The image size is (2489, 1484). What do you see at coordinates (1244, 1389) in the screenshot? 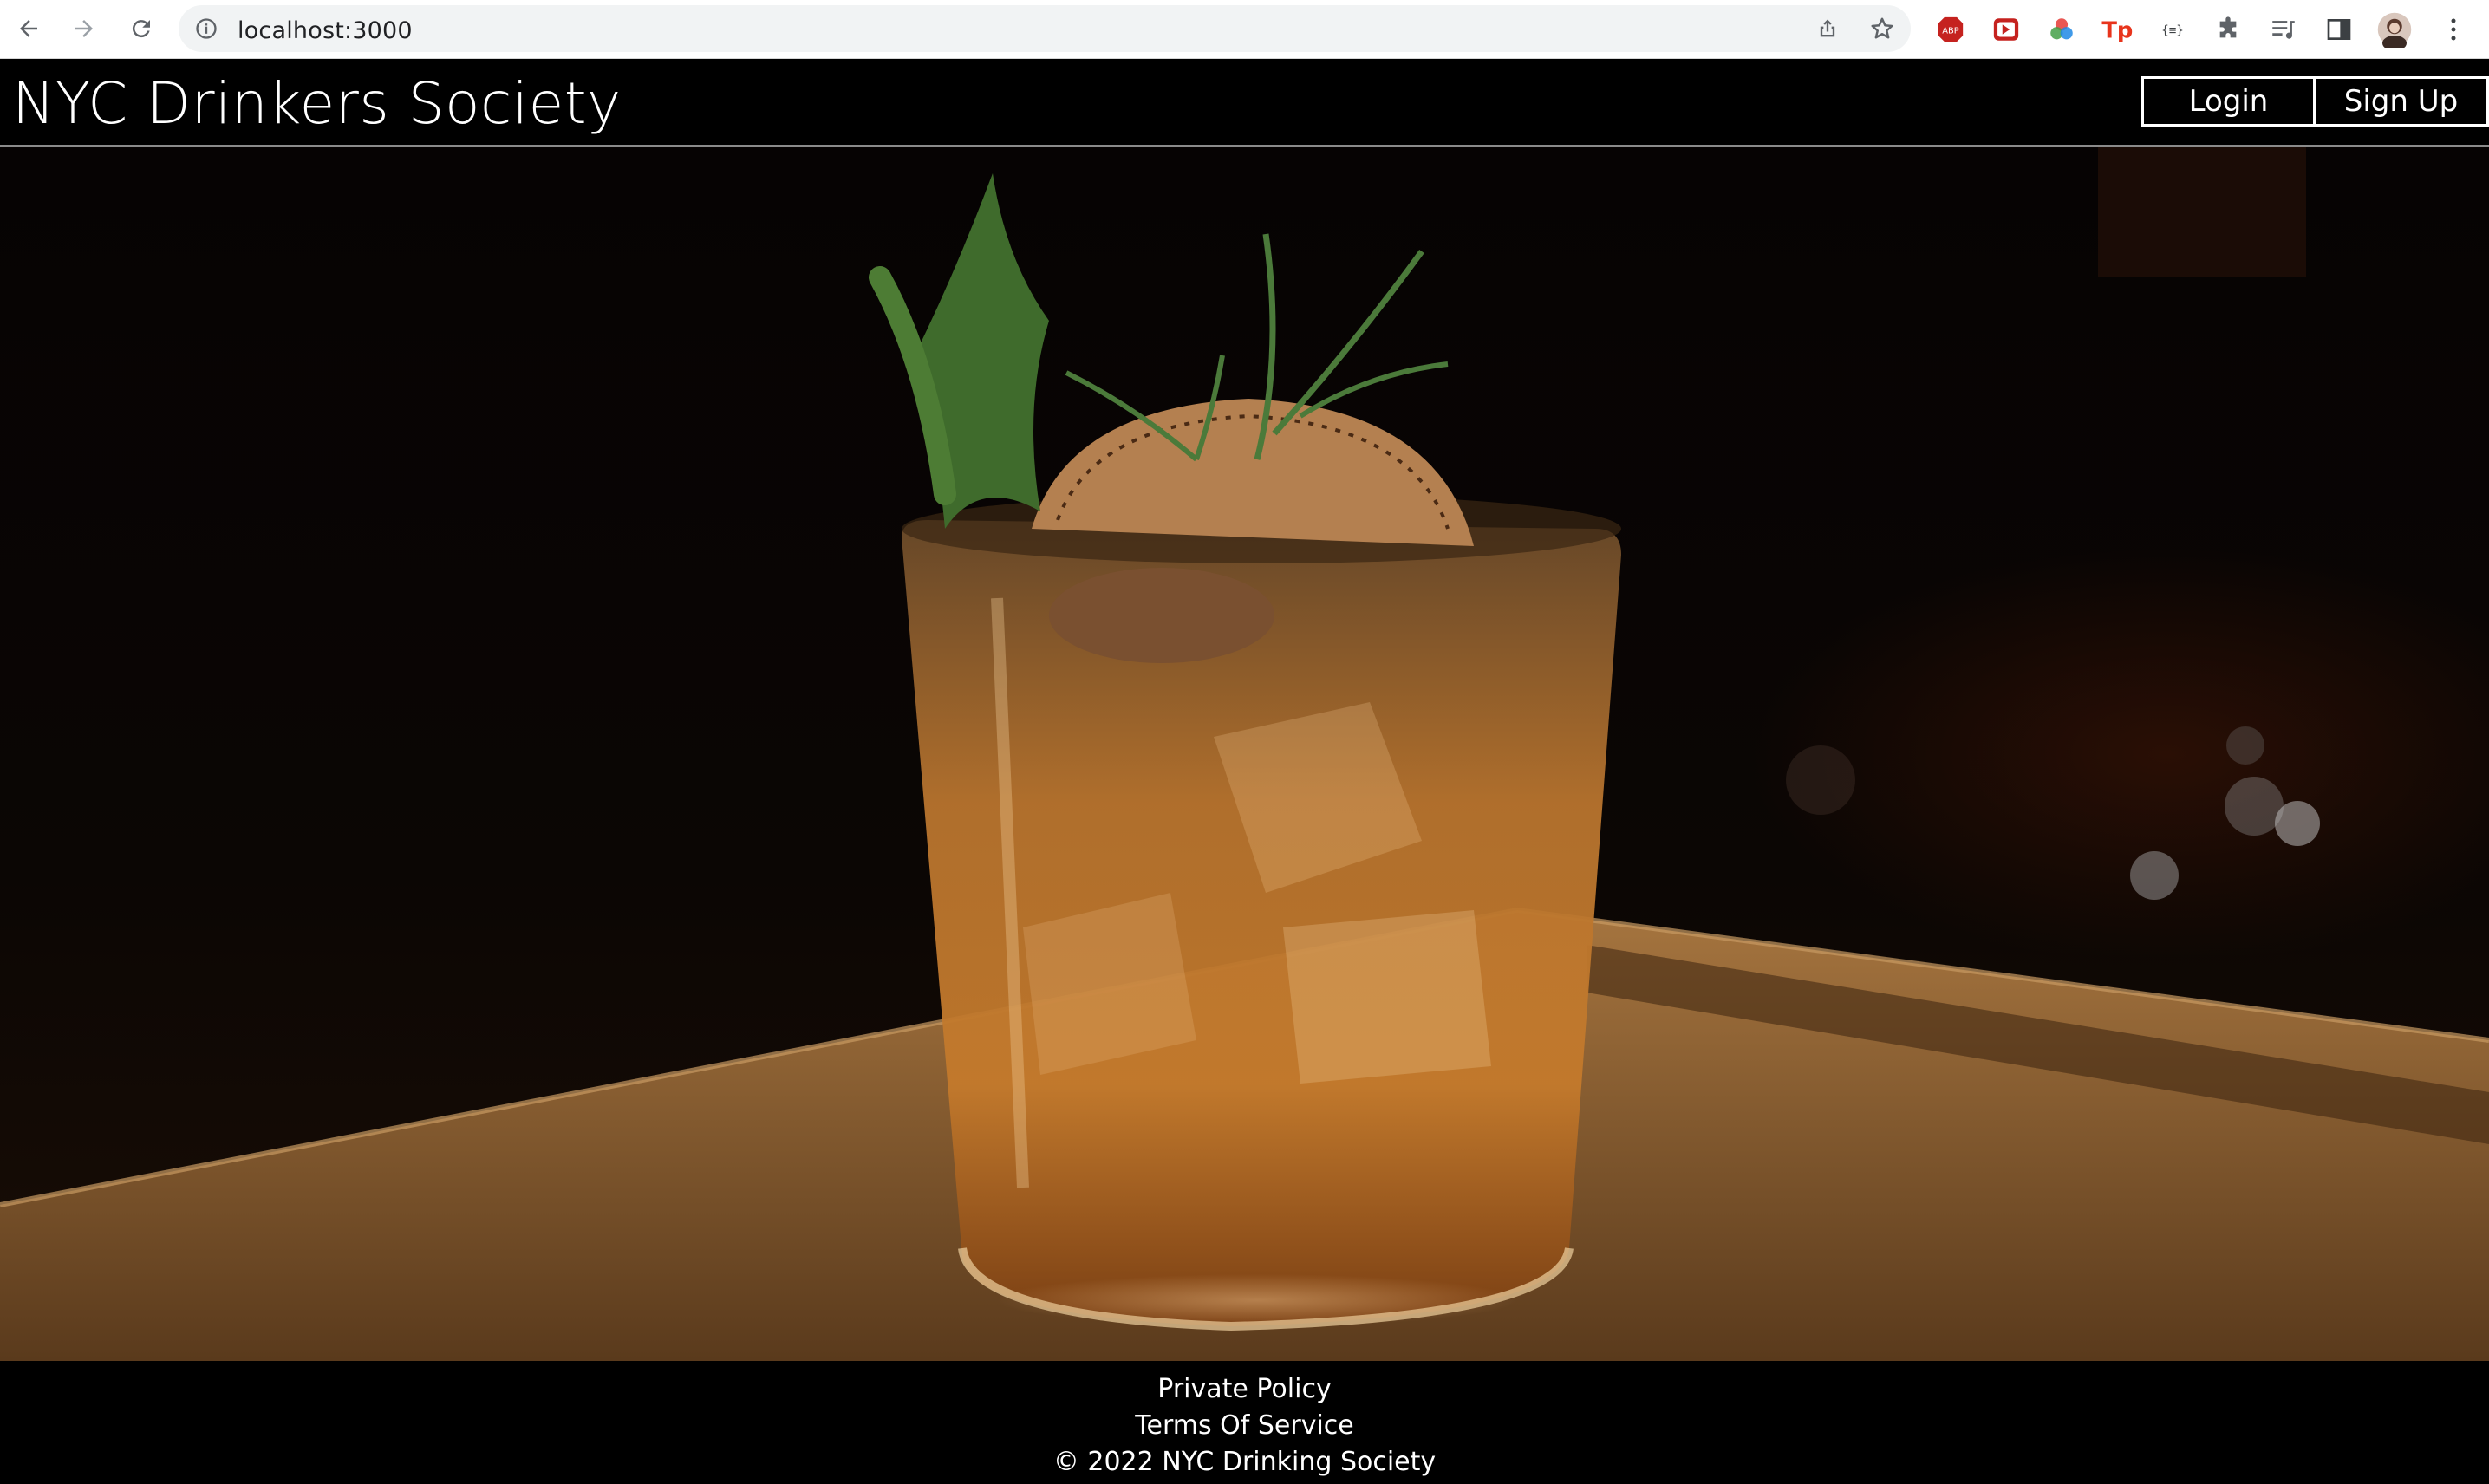
I see `privacy-policy-link: Private Policy` at bounding box center [1244, 1389].